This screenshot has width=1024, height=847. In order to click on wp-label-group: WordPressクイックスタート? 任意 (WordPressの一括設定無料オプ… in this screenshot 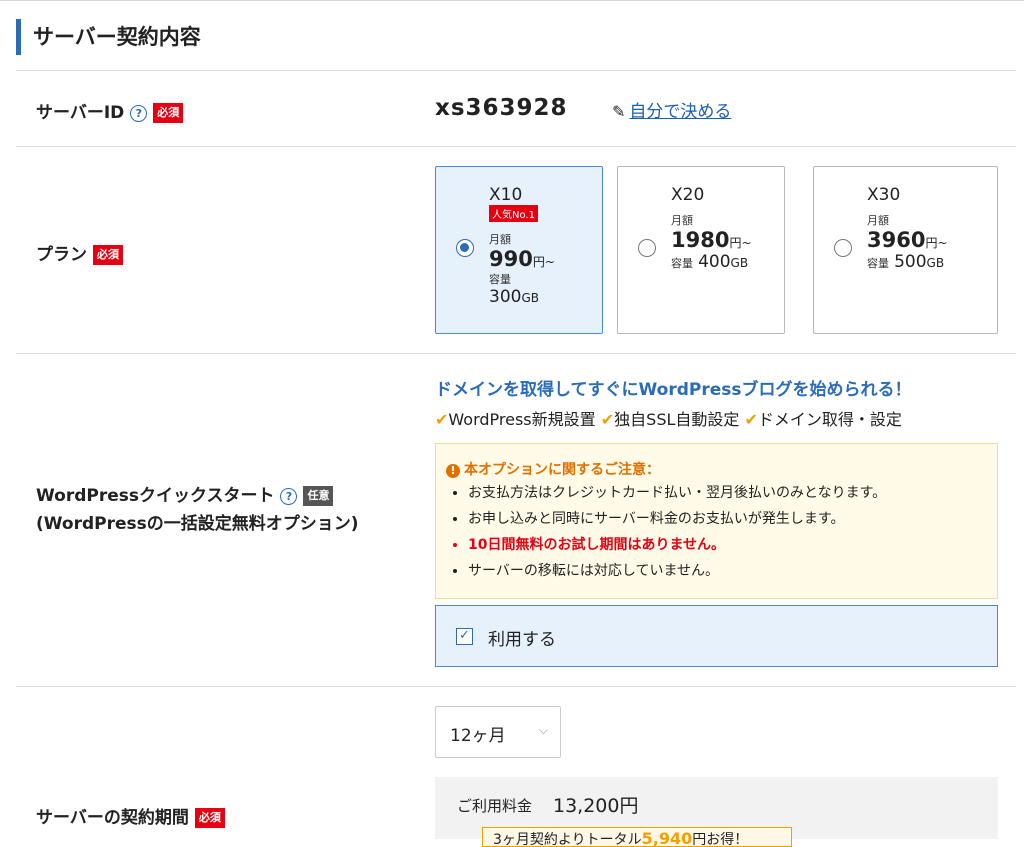, I will do `click(216, 510)`.